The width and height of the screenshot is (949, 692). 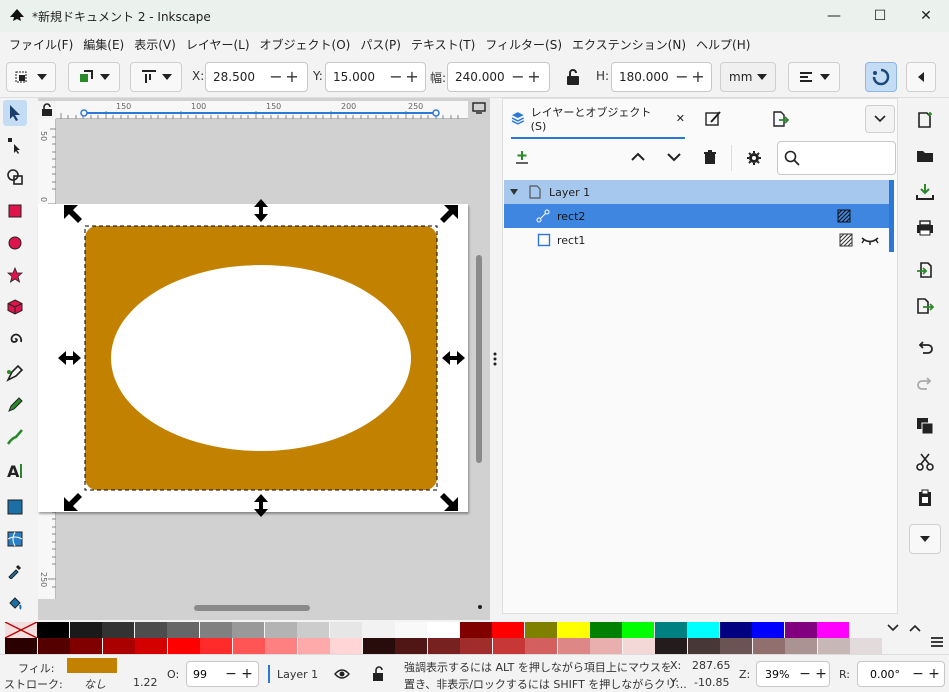 What do you see at coordinates (479, 359) in the screenshot?
I see `vertical-scrollbar` at bounding box center [479, 359].